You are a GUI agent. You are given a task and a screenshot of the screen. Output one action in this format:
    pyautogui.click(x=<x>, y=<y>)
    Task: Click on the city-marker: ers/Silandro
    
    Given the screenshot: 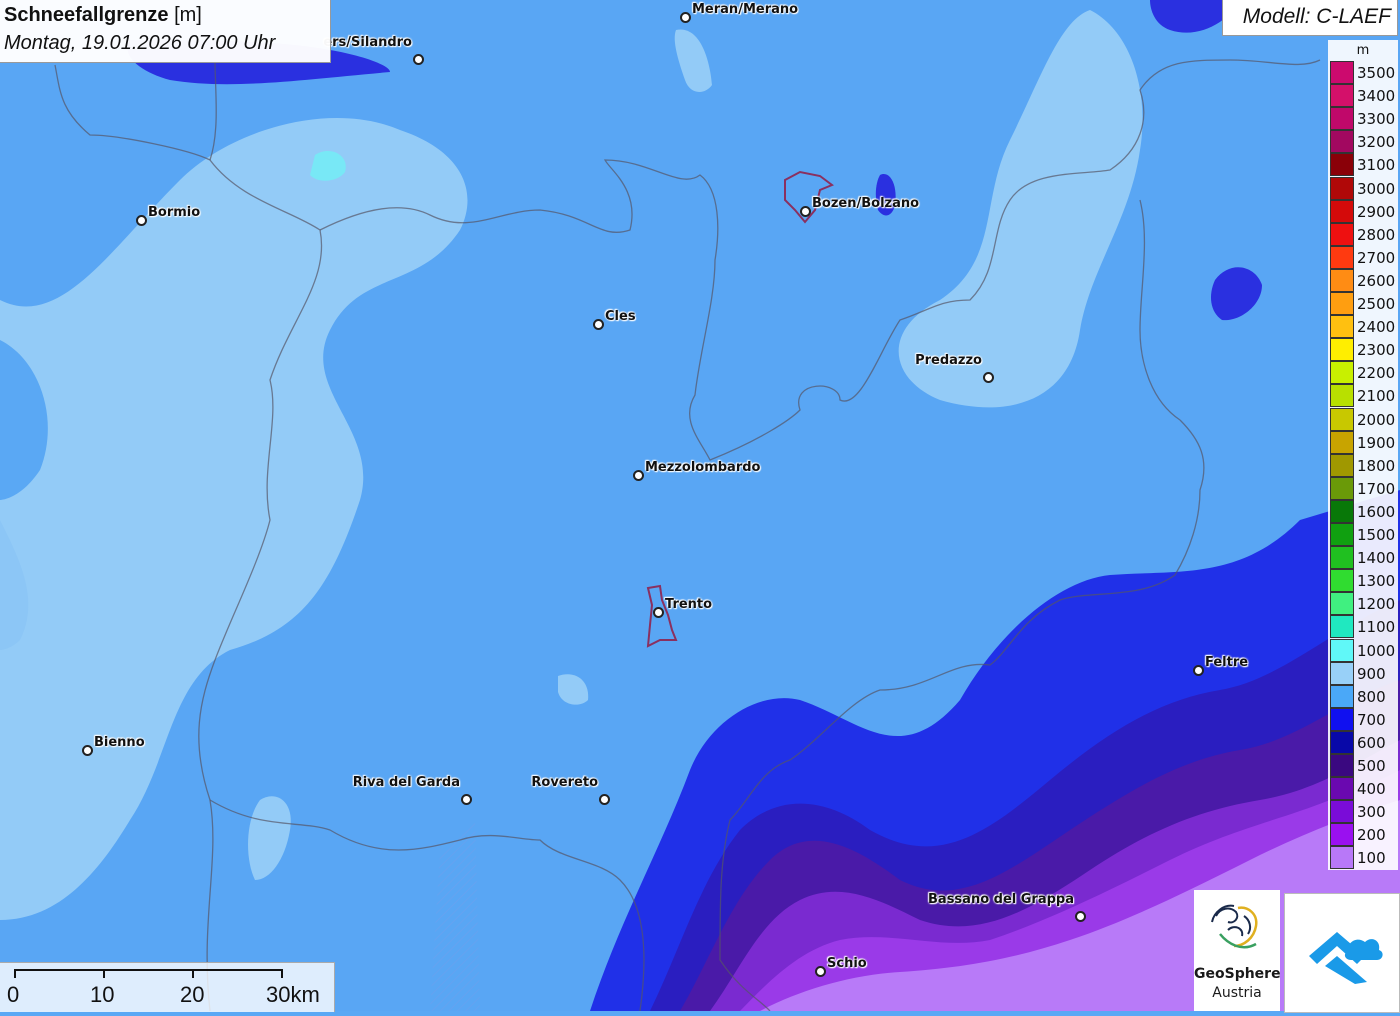 What is the action you would take?
    pyautogui.click(x=373, y=51)
    